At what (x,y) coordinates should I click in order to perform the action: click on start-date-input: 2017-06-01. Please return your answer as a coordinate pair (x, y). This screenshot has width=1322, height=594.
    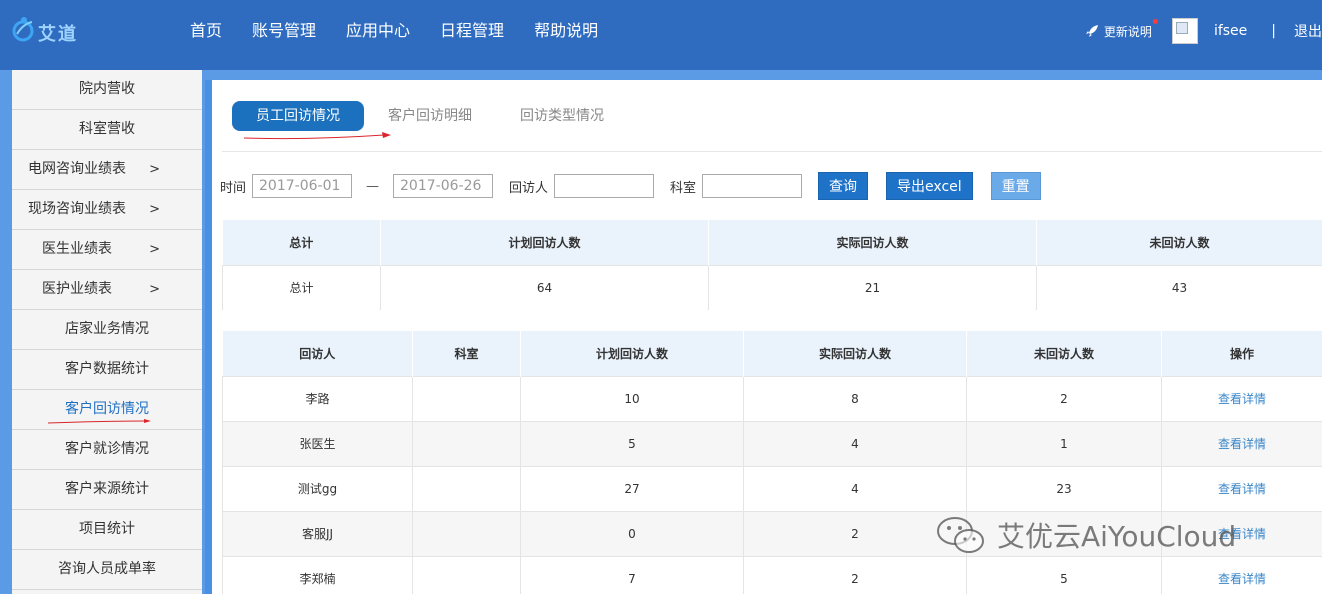
    Looking at the image, I should click on (302, 186).